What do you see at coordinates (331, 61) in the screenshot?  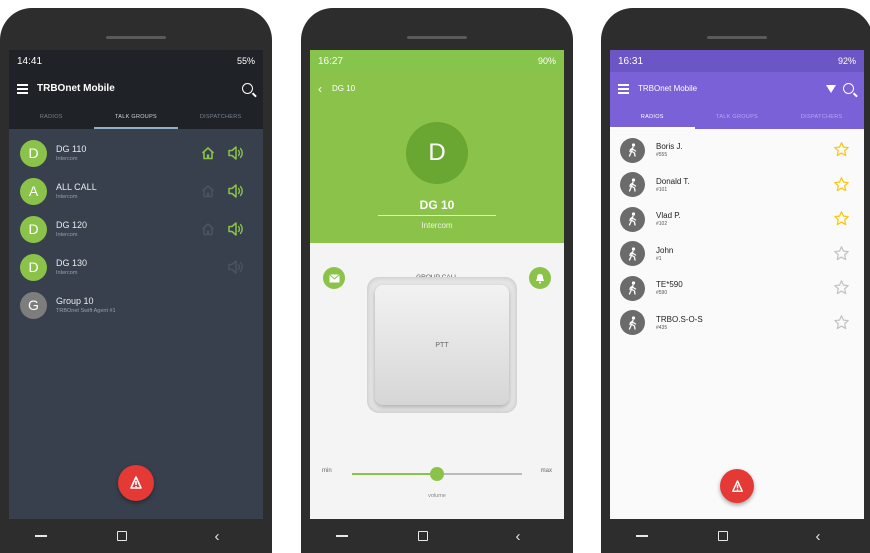 I see `status-time: 16:27` at bounding box center [331, 61].